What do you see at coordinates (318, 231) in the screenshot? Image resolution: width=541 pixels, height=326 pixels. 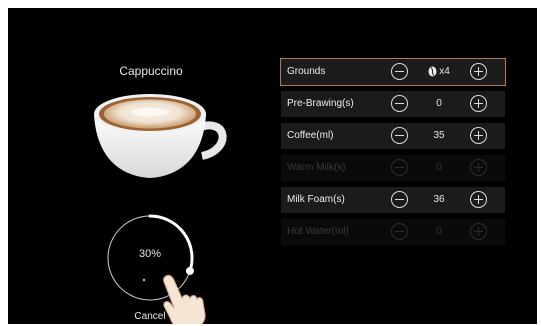 I see `setting-label: Hot Water(ml)` at bounding box center [318, 231].